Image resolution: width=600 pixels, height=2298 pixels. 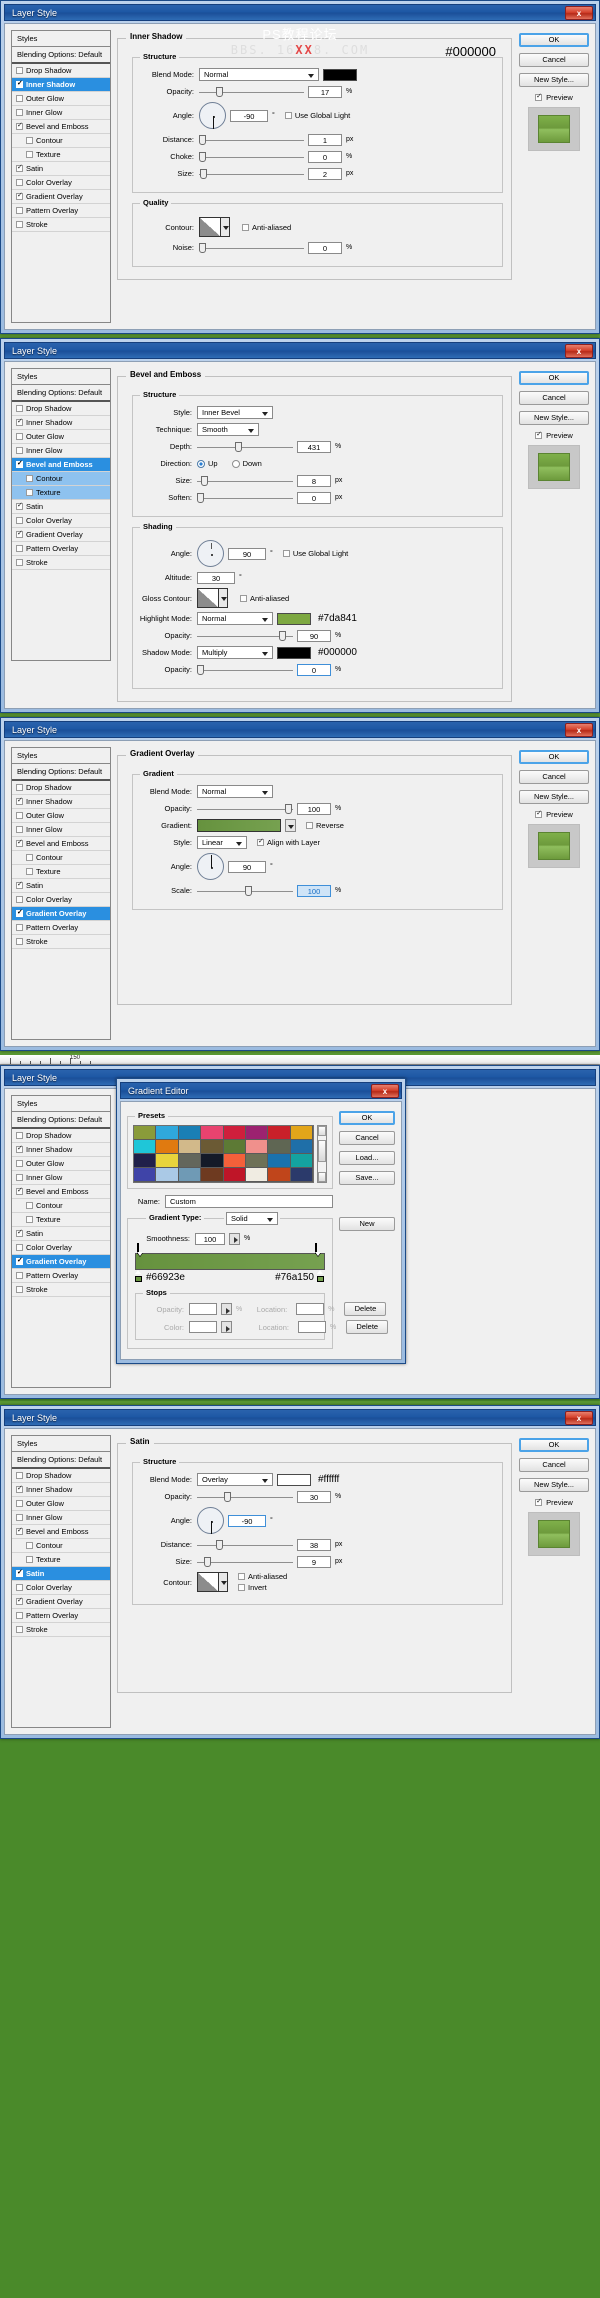 I want to click on gradient-name-input: Custom, so click(x=249, y=1201).